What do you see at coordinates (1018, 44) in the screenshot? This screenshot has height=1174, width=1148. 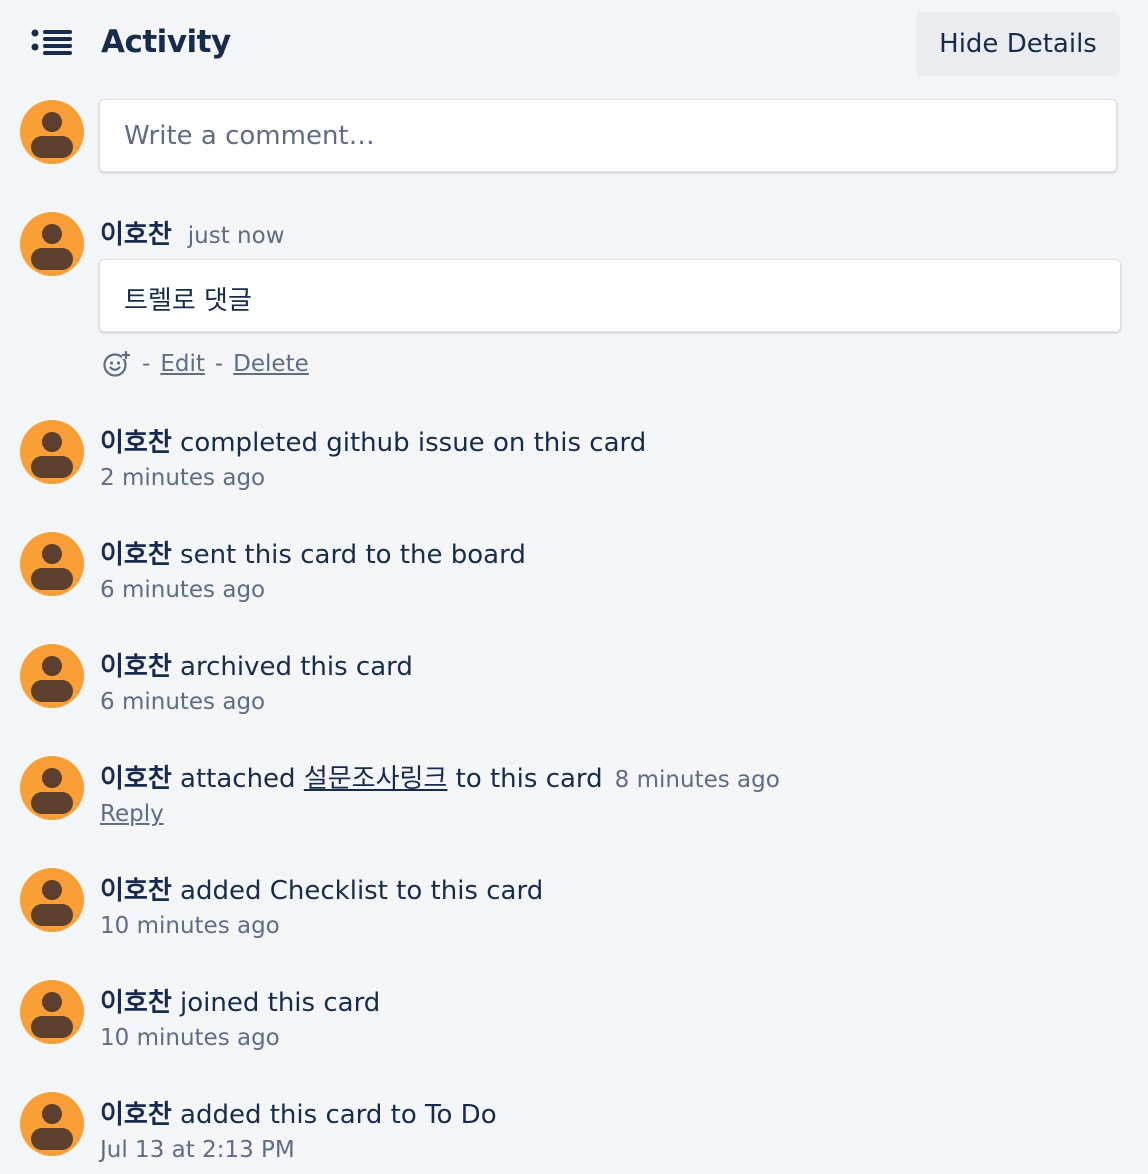 I see `hide-details-button: Hide Details` at bounding box center [1018, 44].